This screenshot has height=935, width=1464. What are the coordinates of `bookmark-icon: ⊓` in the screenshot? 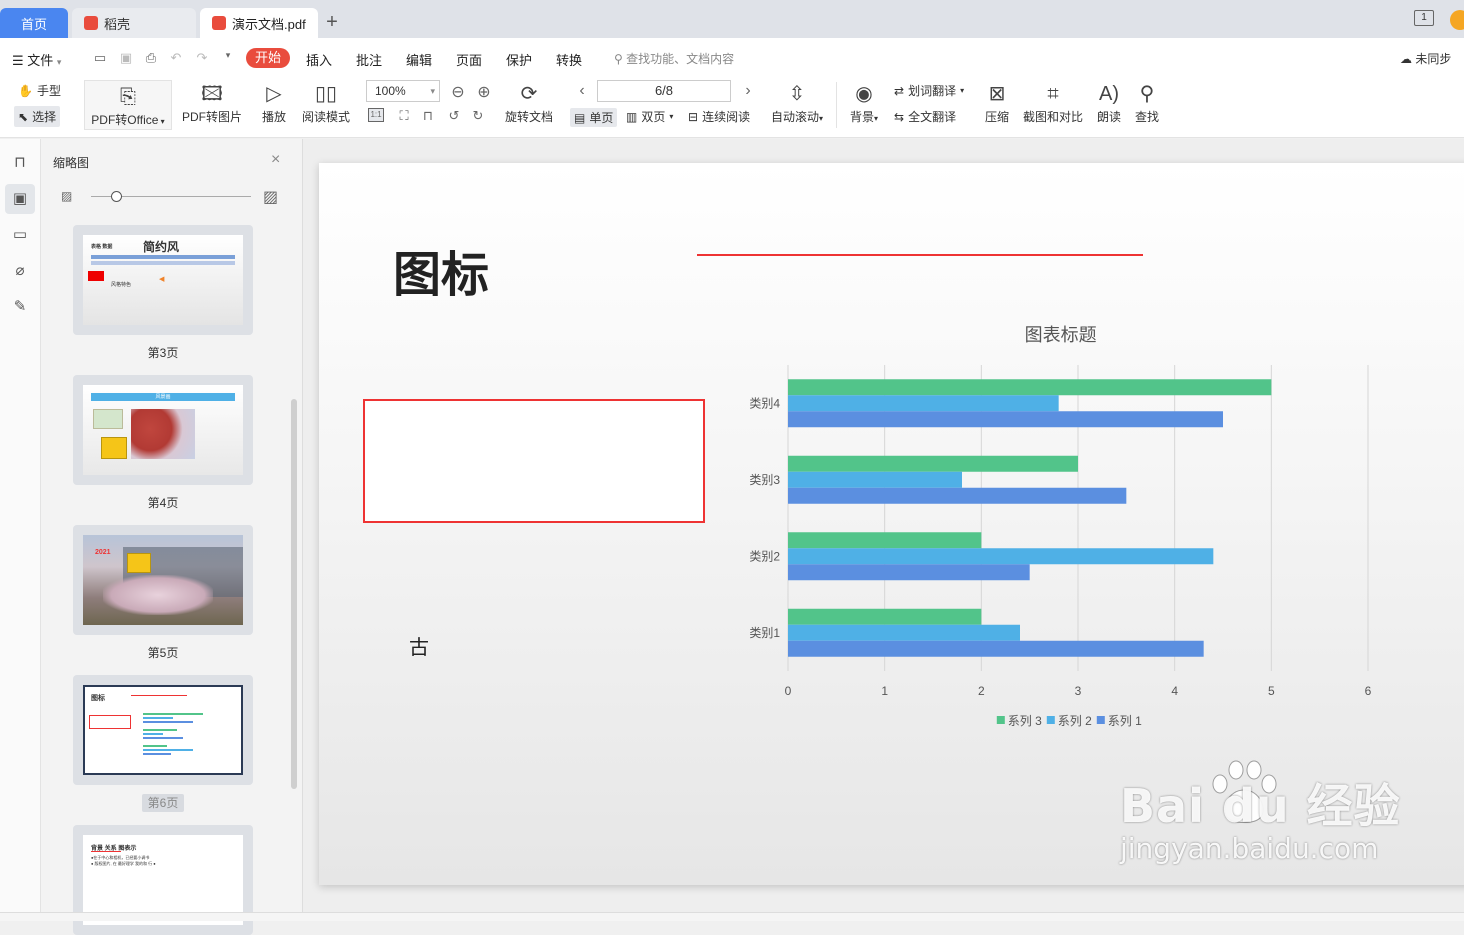 It's located at (20, 163).